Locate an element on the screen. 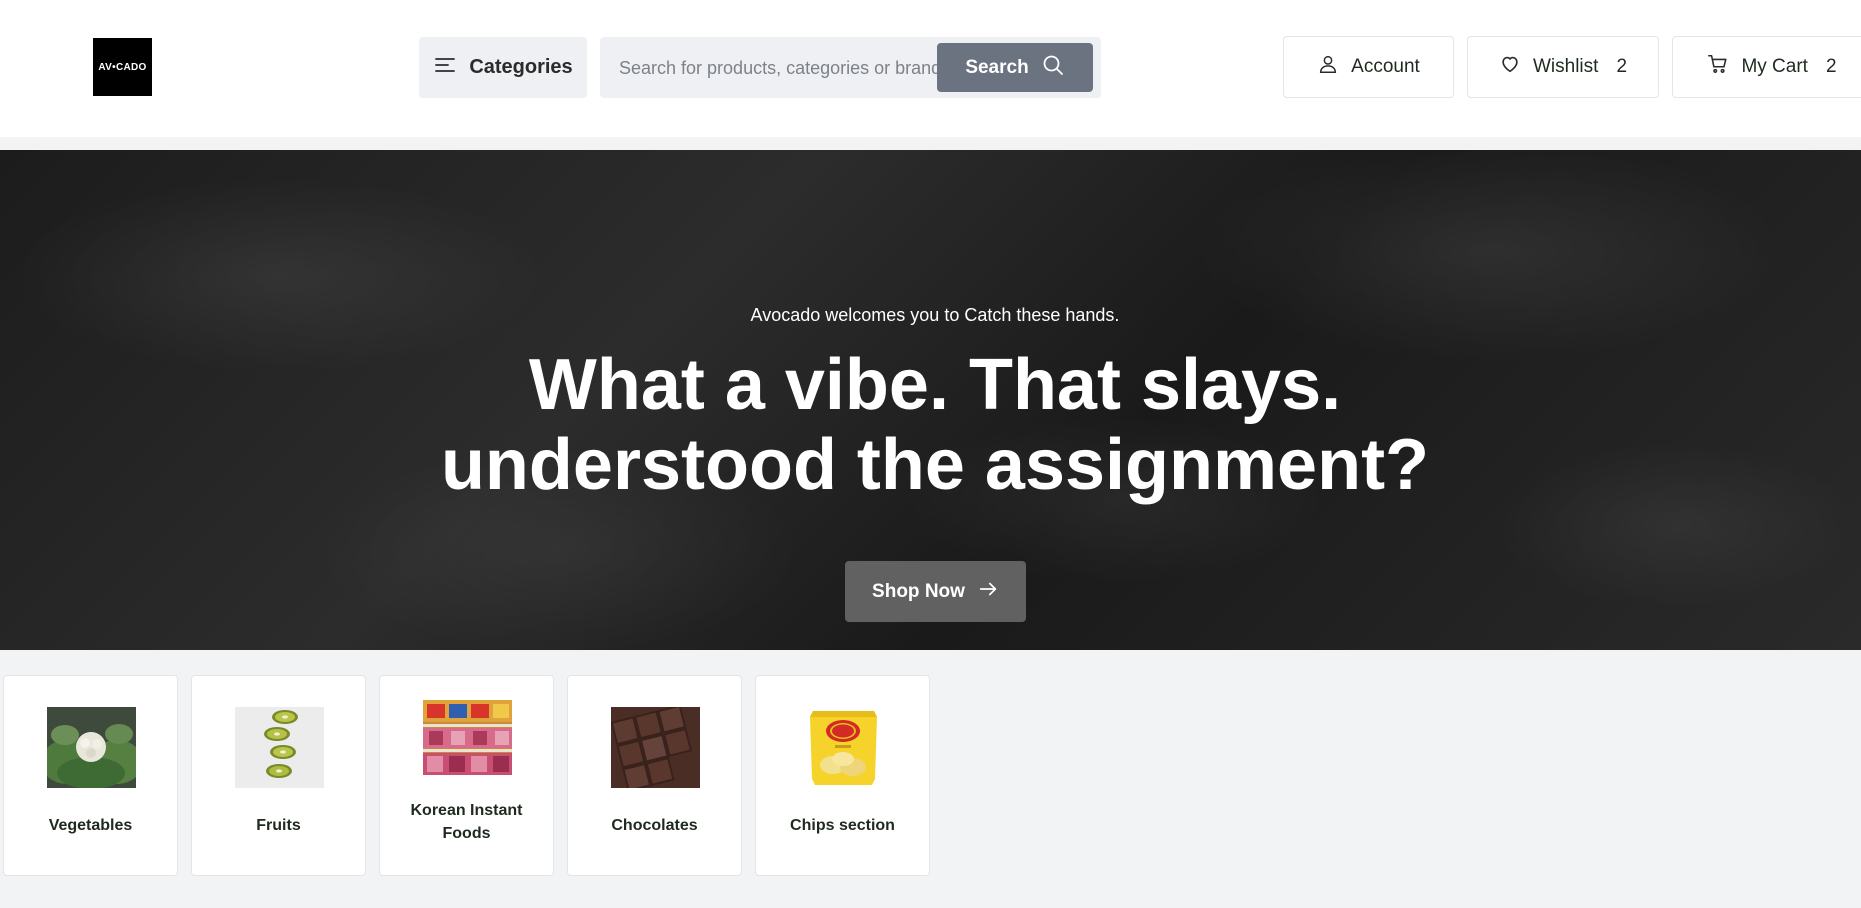  shop-now-button: Shop Now is located at coordinates (935, 591).